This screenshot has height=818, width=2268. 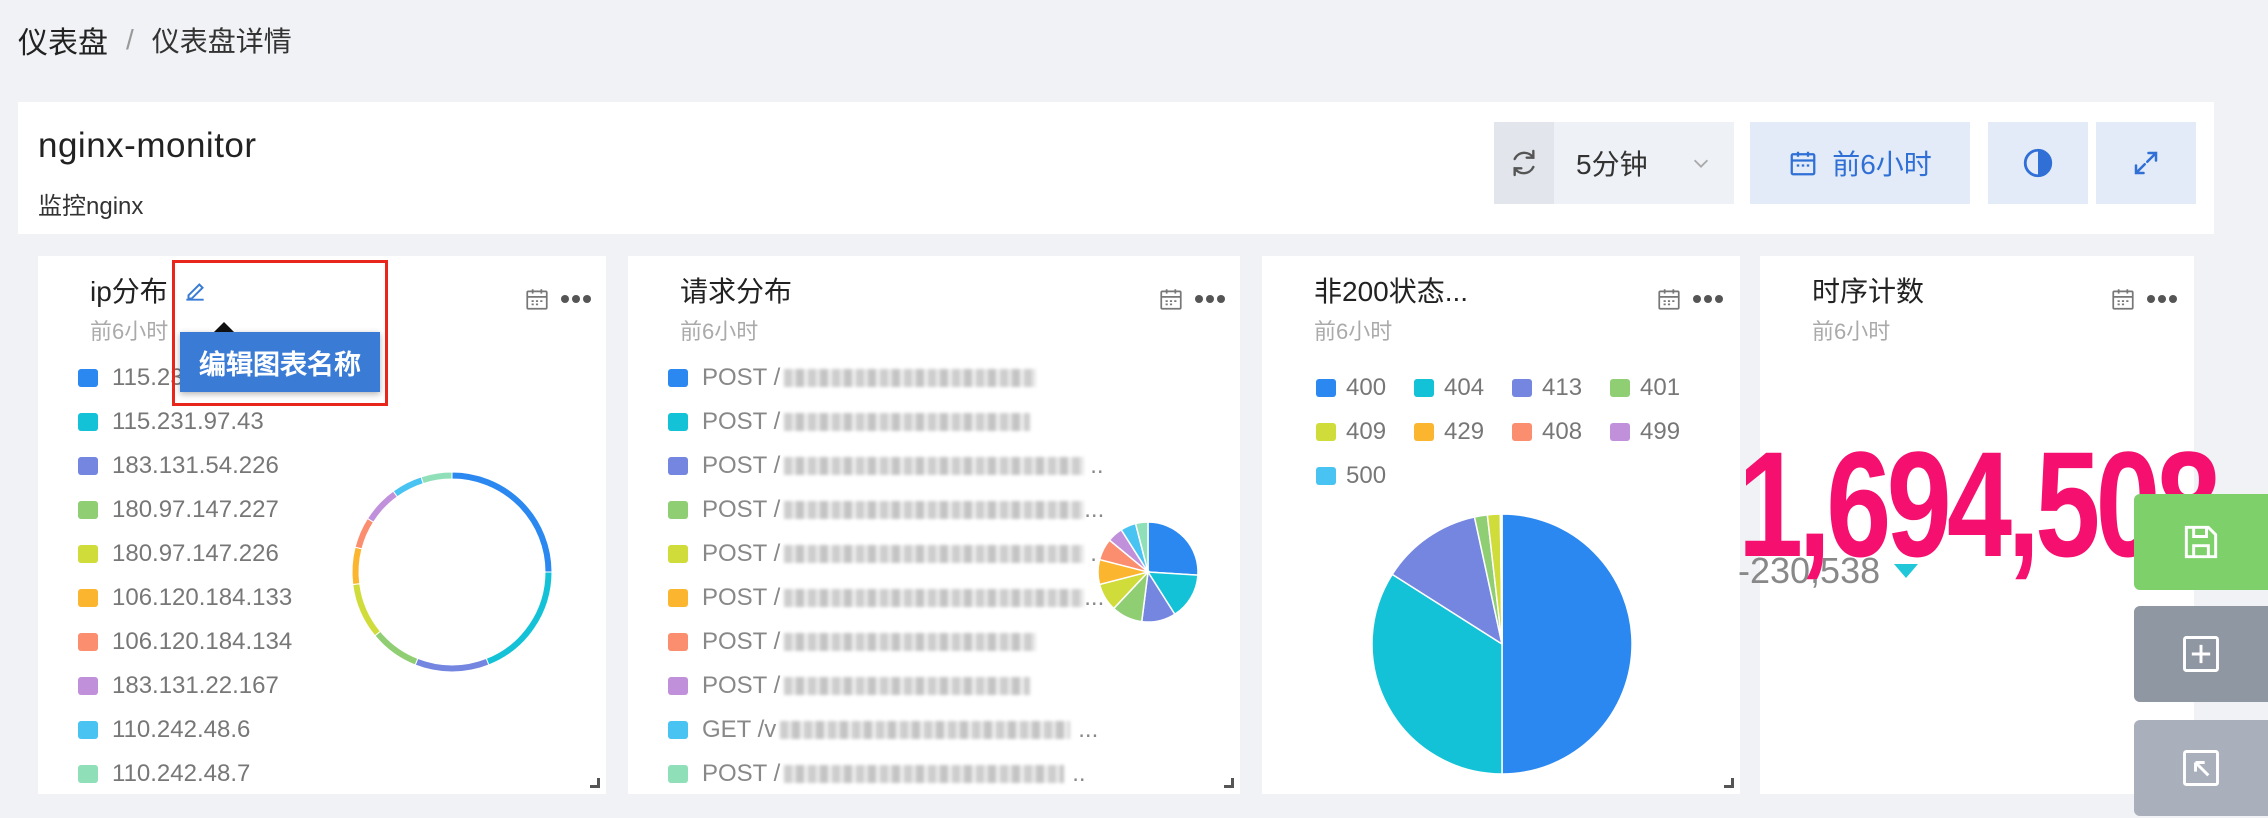 I want to click on breadcrumb: 仪表盘 / 仪表盘详情, so click(x=155, y=40).